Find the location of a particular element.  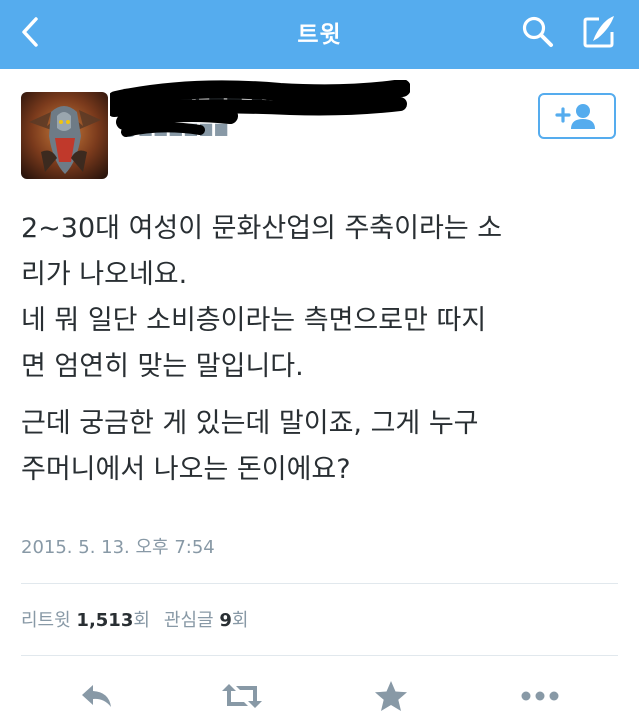

retweet-label: 리트윗 is located at coordinates (46, 620).